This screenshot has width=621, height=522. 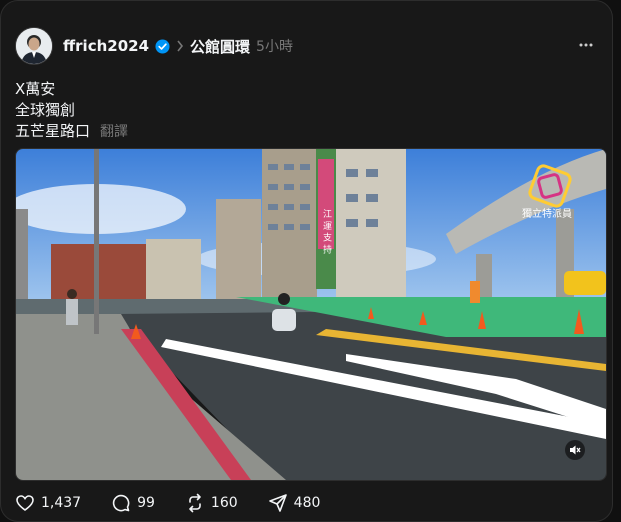 I want to click on post-line-text: 五芒星路口, so click(x=53, y=131).